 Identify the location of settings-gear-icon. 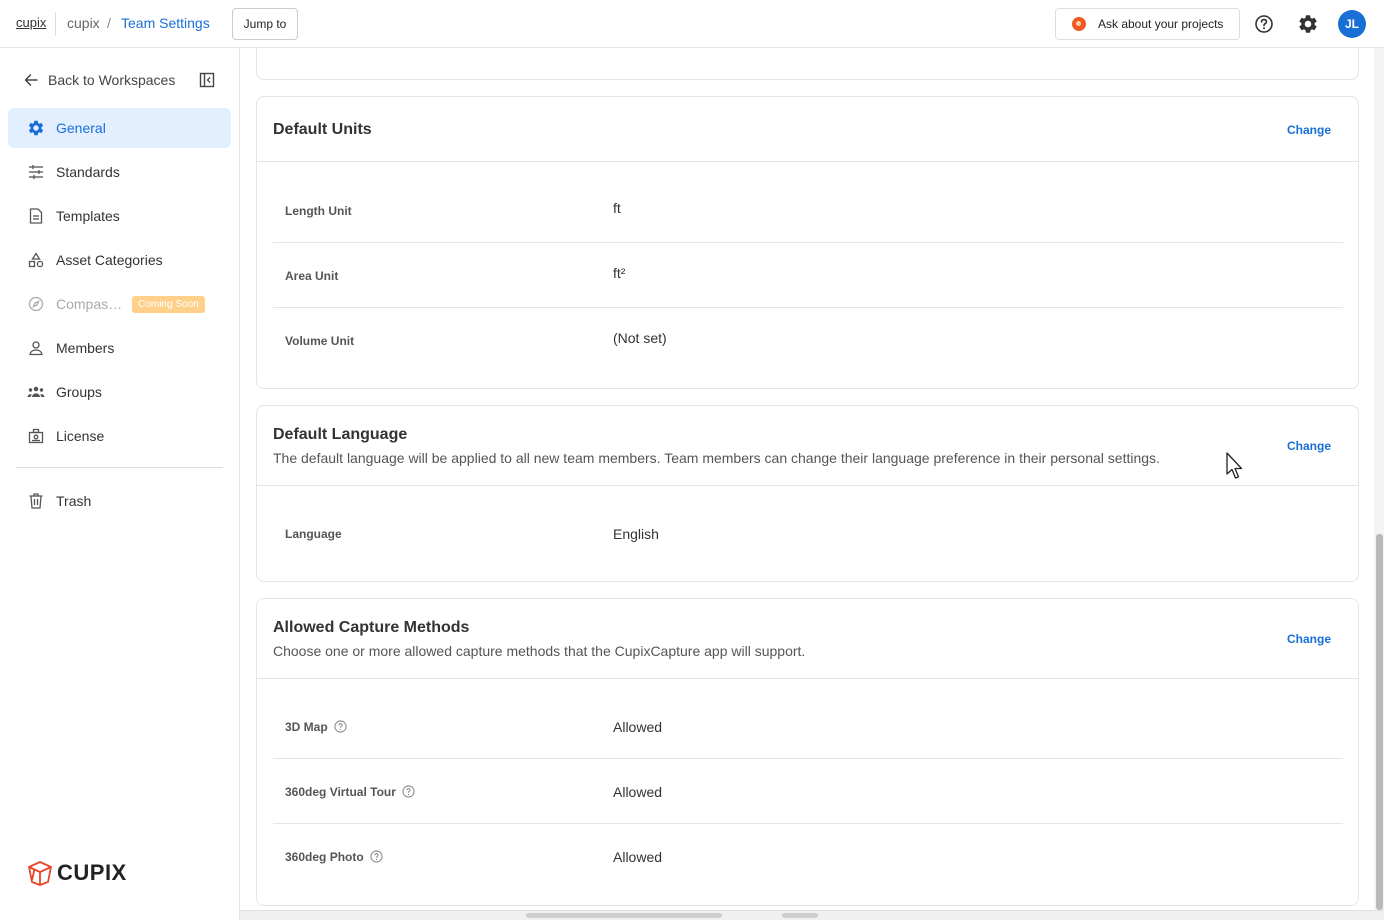
(1308, 24).